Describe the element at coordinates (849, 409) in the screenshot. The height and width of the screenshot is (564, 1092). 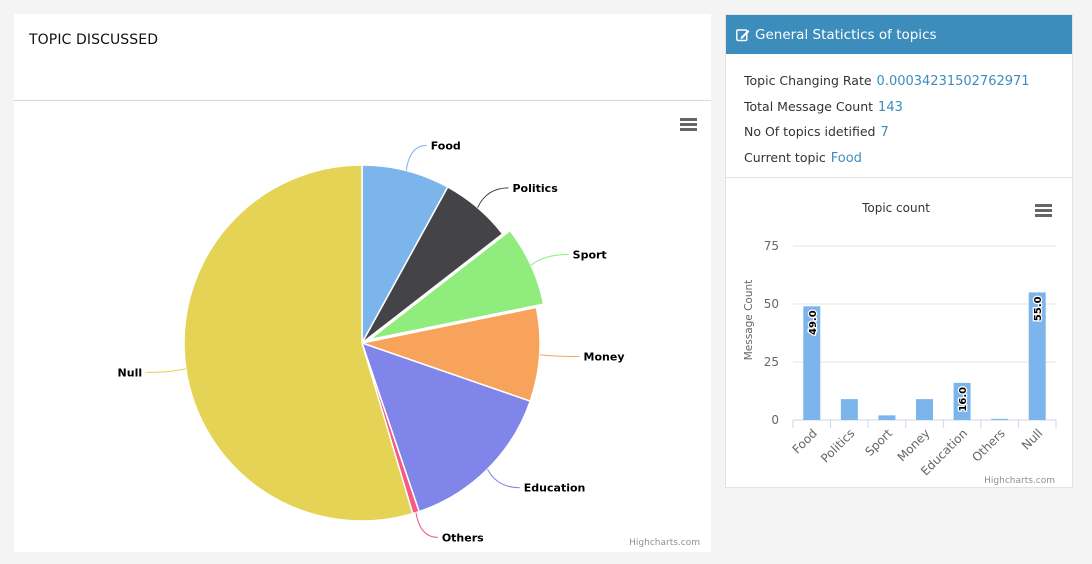
I see `bar-politics` at that location.